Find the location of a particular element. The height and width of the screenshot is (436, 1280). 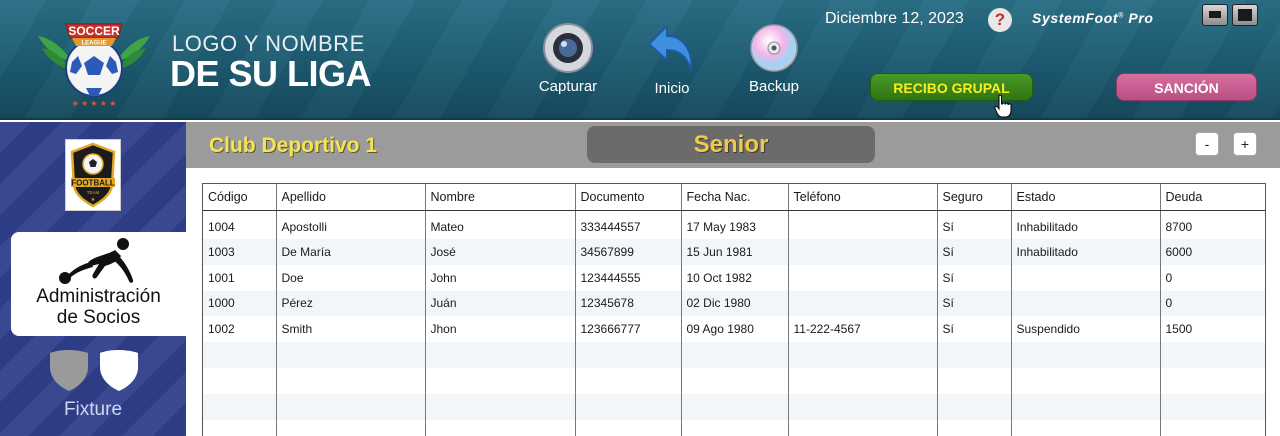

column-header: Estado is located at coordinates (1086, 197).